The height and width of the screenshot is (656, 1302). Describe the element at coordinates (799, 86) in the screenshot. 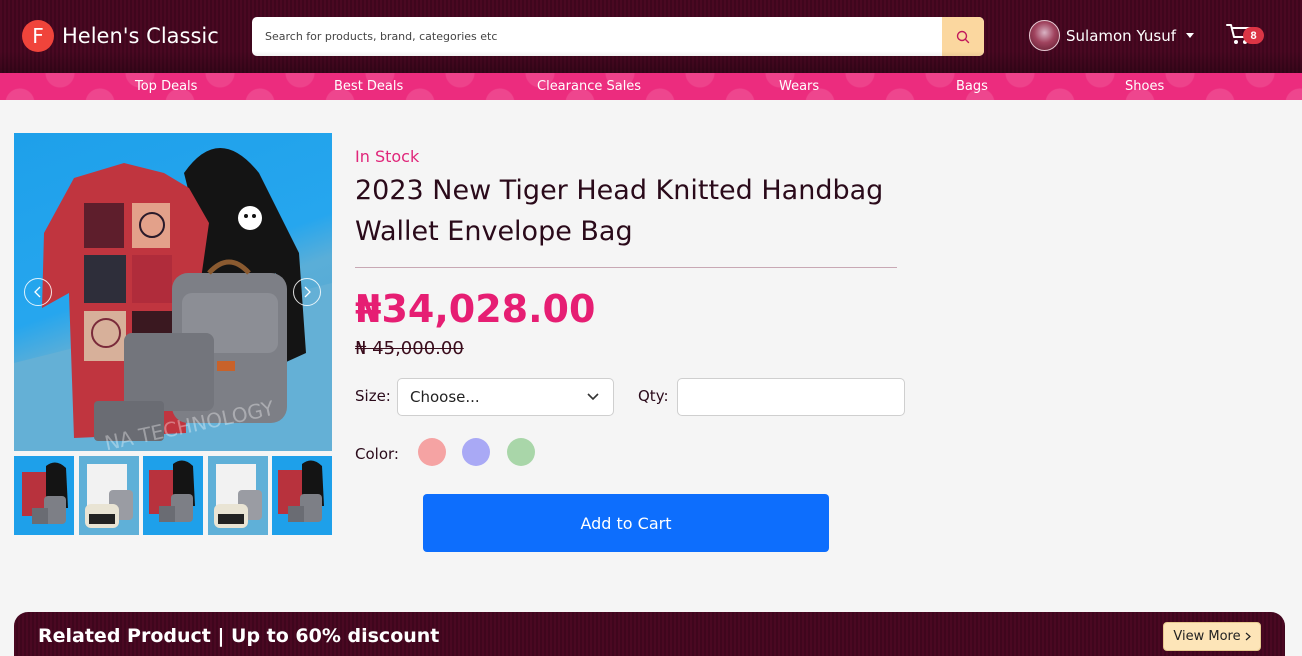

I see `nav-item-wears: Wears` at that location.